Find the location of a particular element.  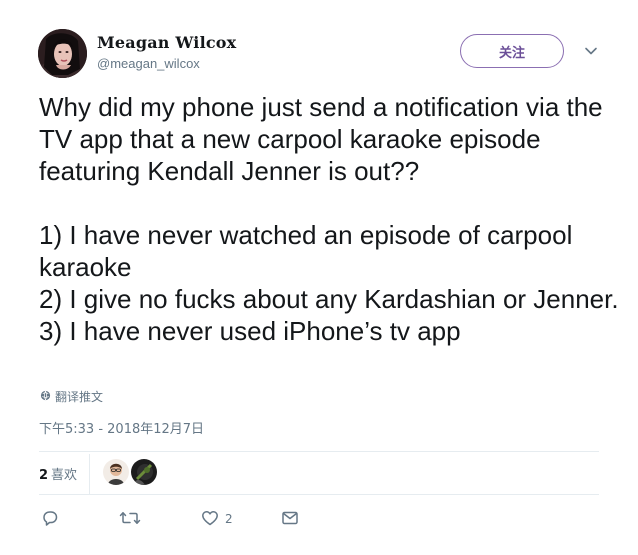

reply-icon is located at coordinates (50, 519).